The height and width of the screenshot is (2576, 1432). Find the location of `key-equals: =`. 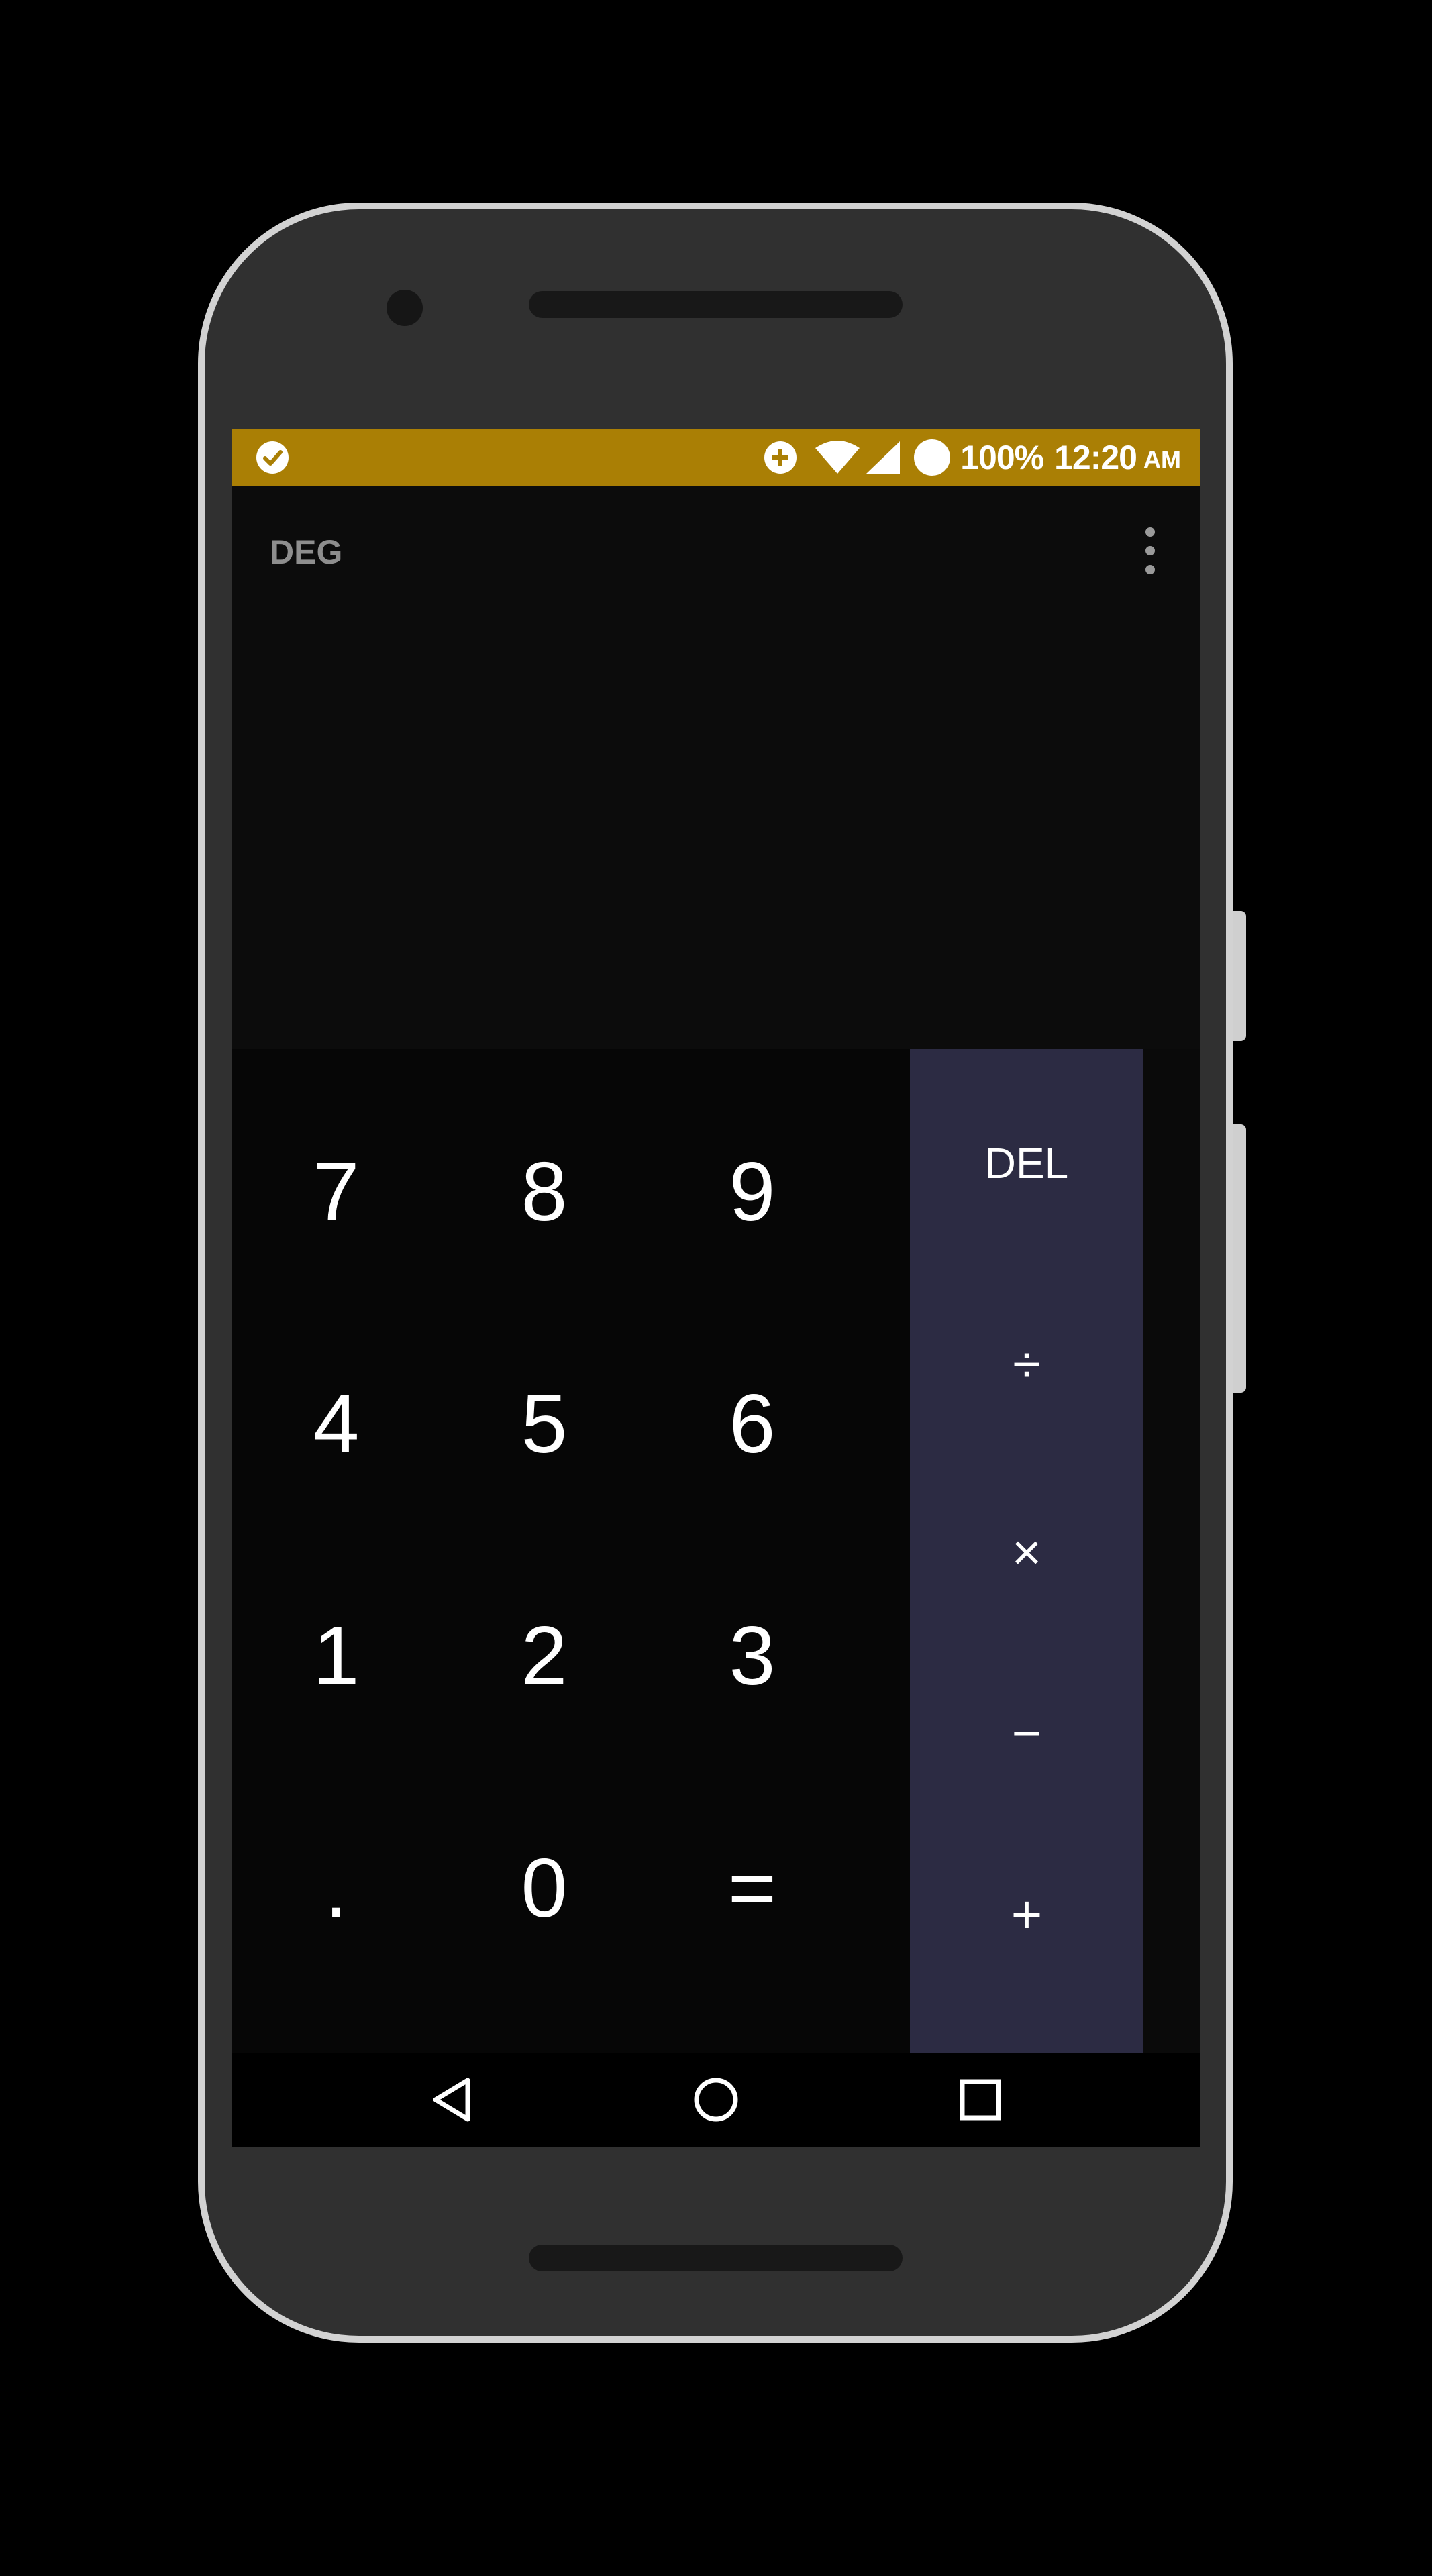

key-equals: = is located at coordinates (752, 1888).